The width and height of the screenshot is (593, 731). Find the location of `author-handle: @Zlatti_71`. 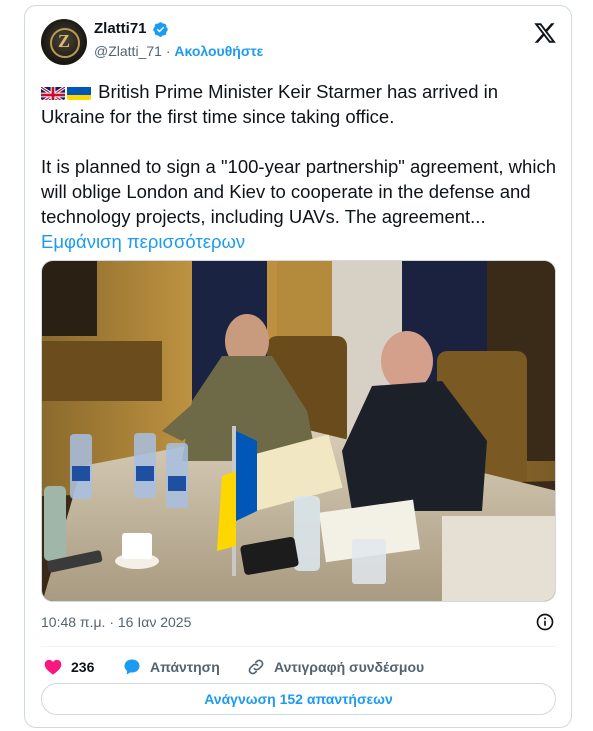

author-handle: @Zlatti_71 is located at coordinates (128, 51).